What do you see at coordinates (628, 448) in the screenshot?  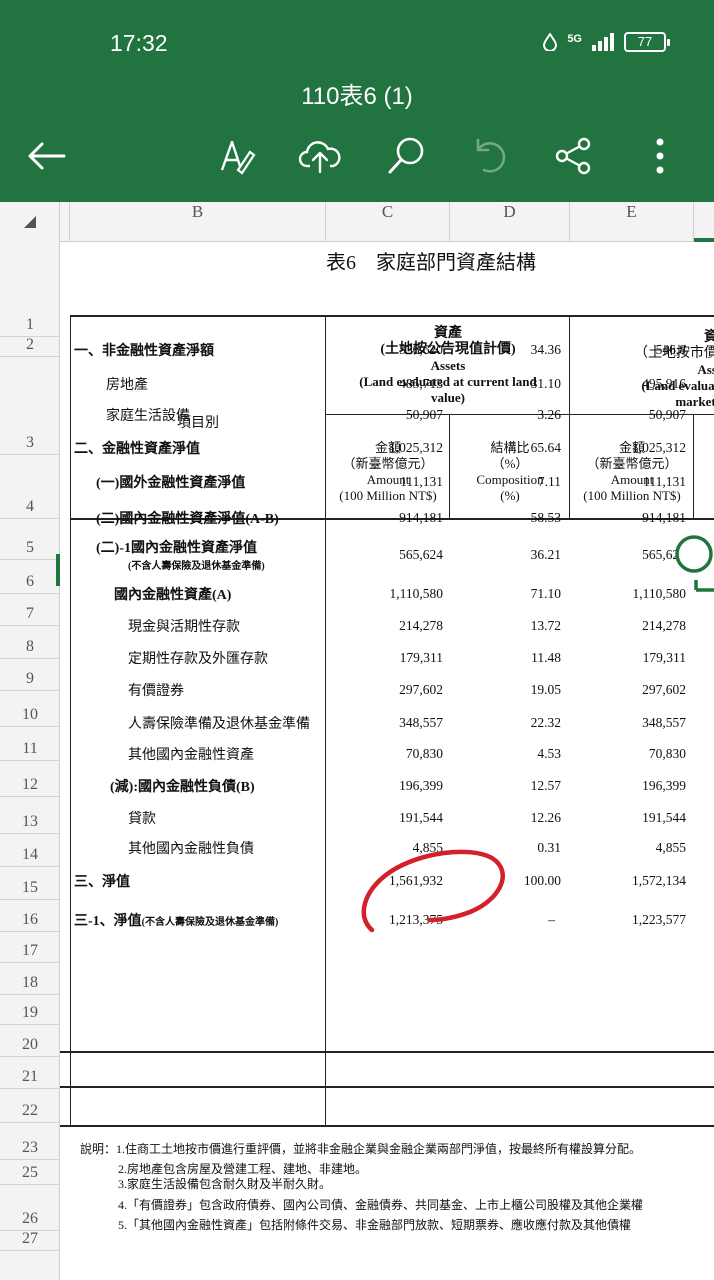 I see `table-cell-market-amount: 1,025,312` at bounding box center [628, 448].